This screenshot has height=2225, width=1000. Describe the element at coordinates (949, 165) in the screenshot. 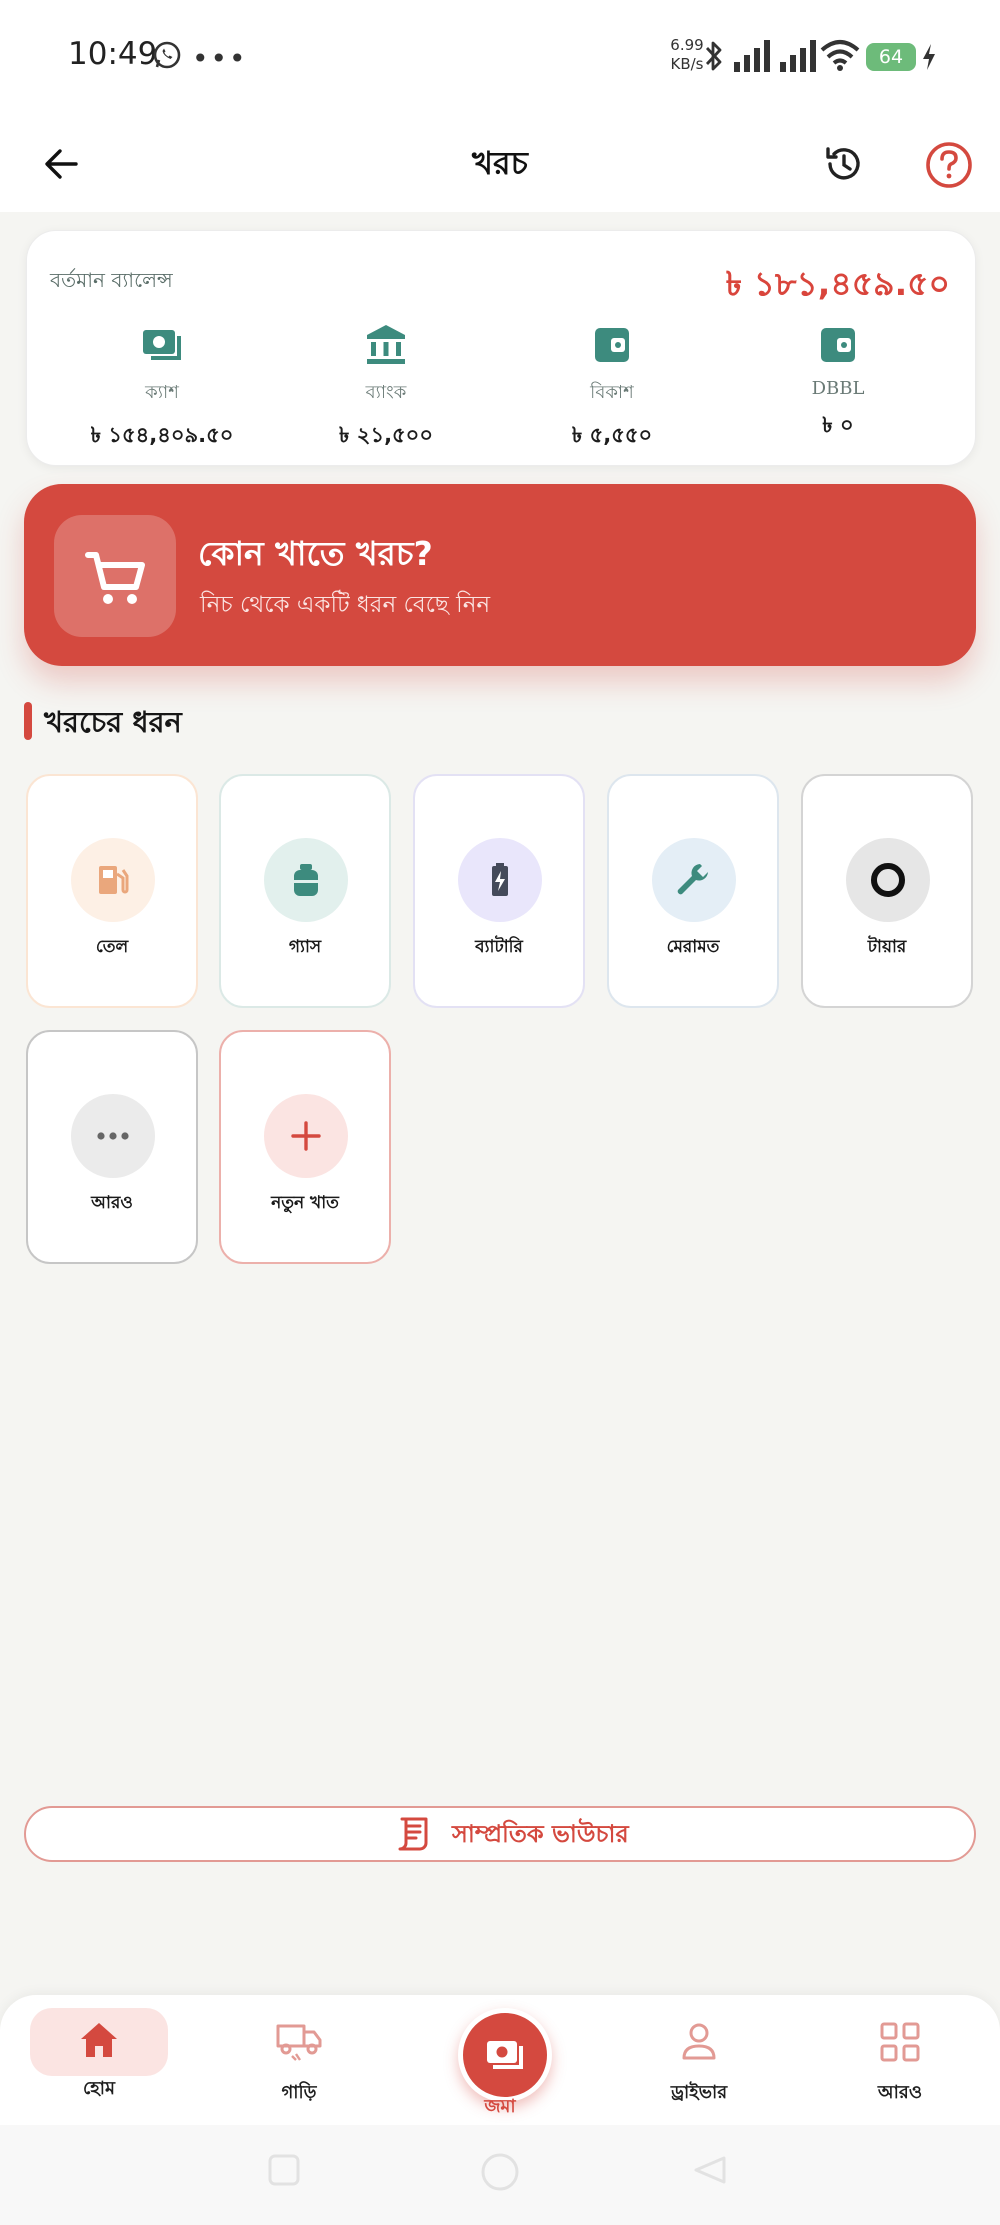

I see `help-circle-icon` at that location.